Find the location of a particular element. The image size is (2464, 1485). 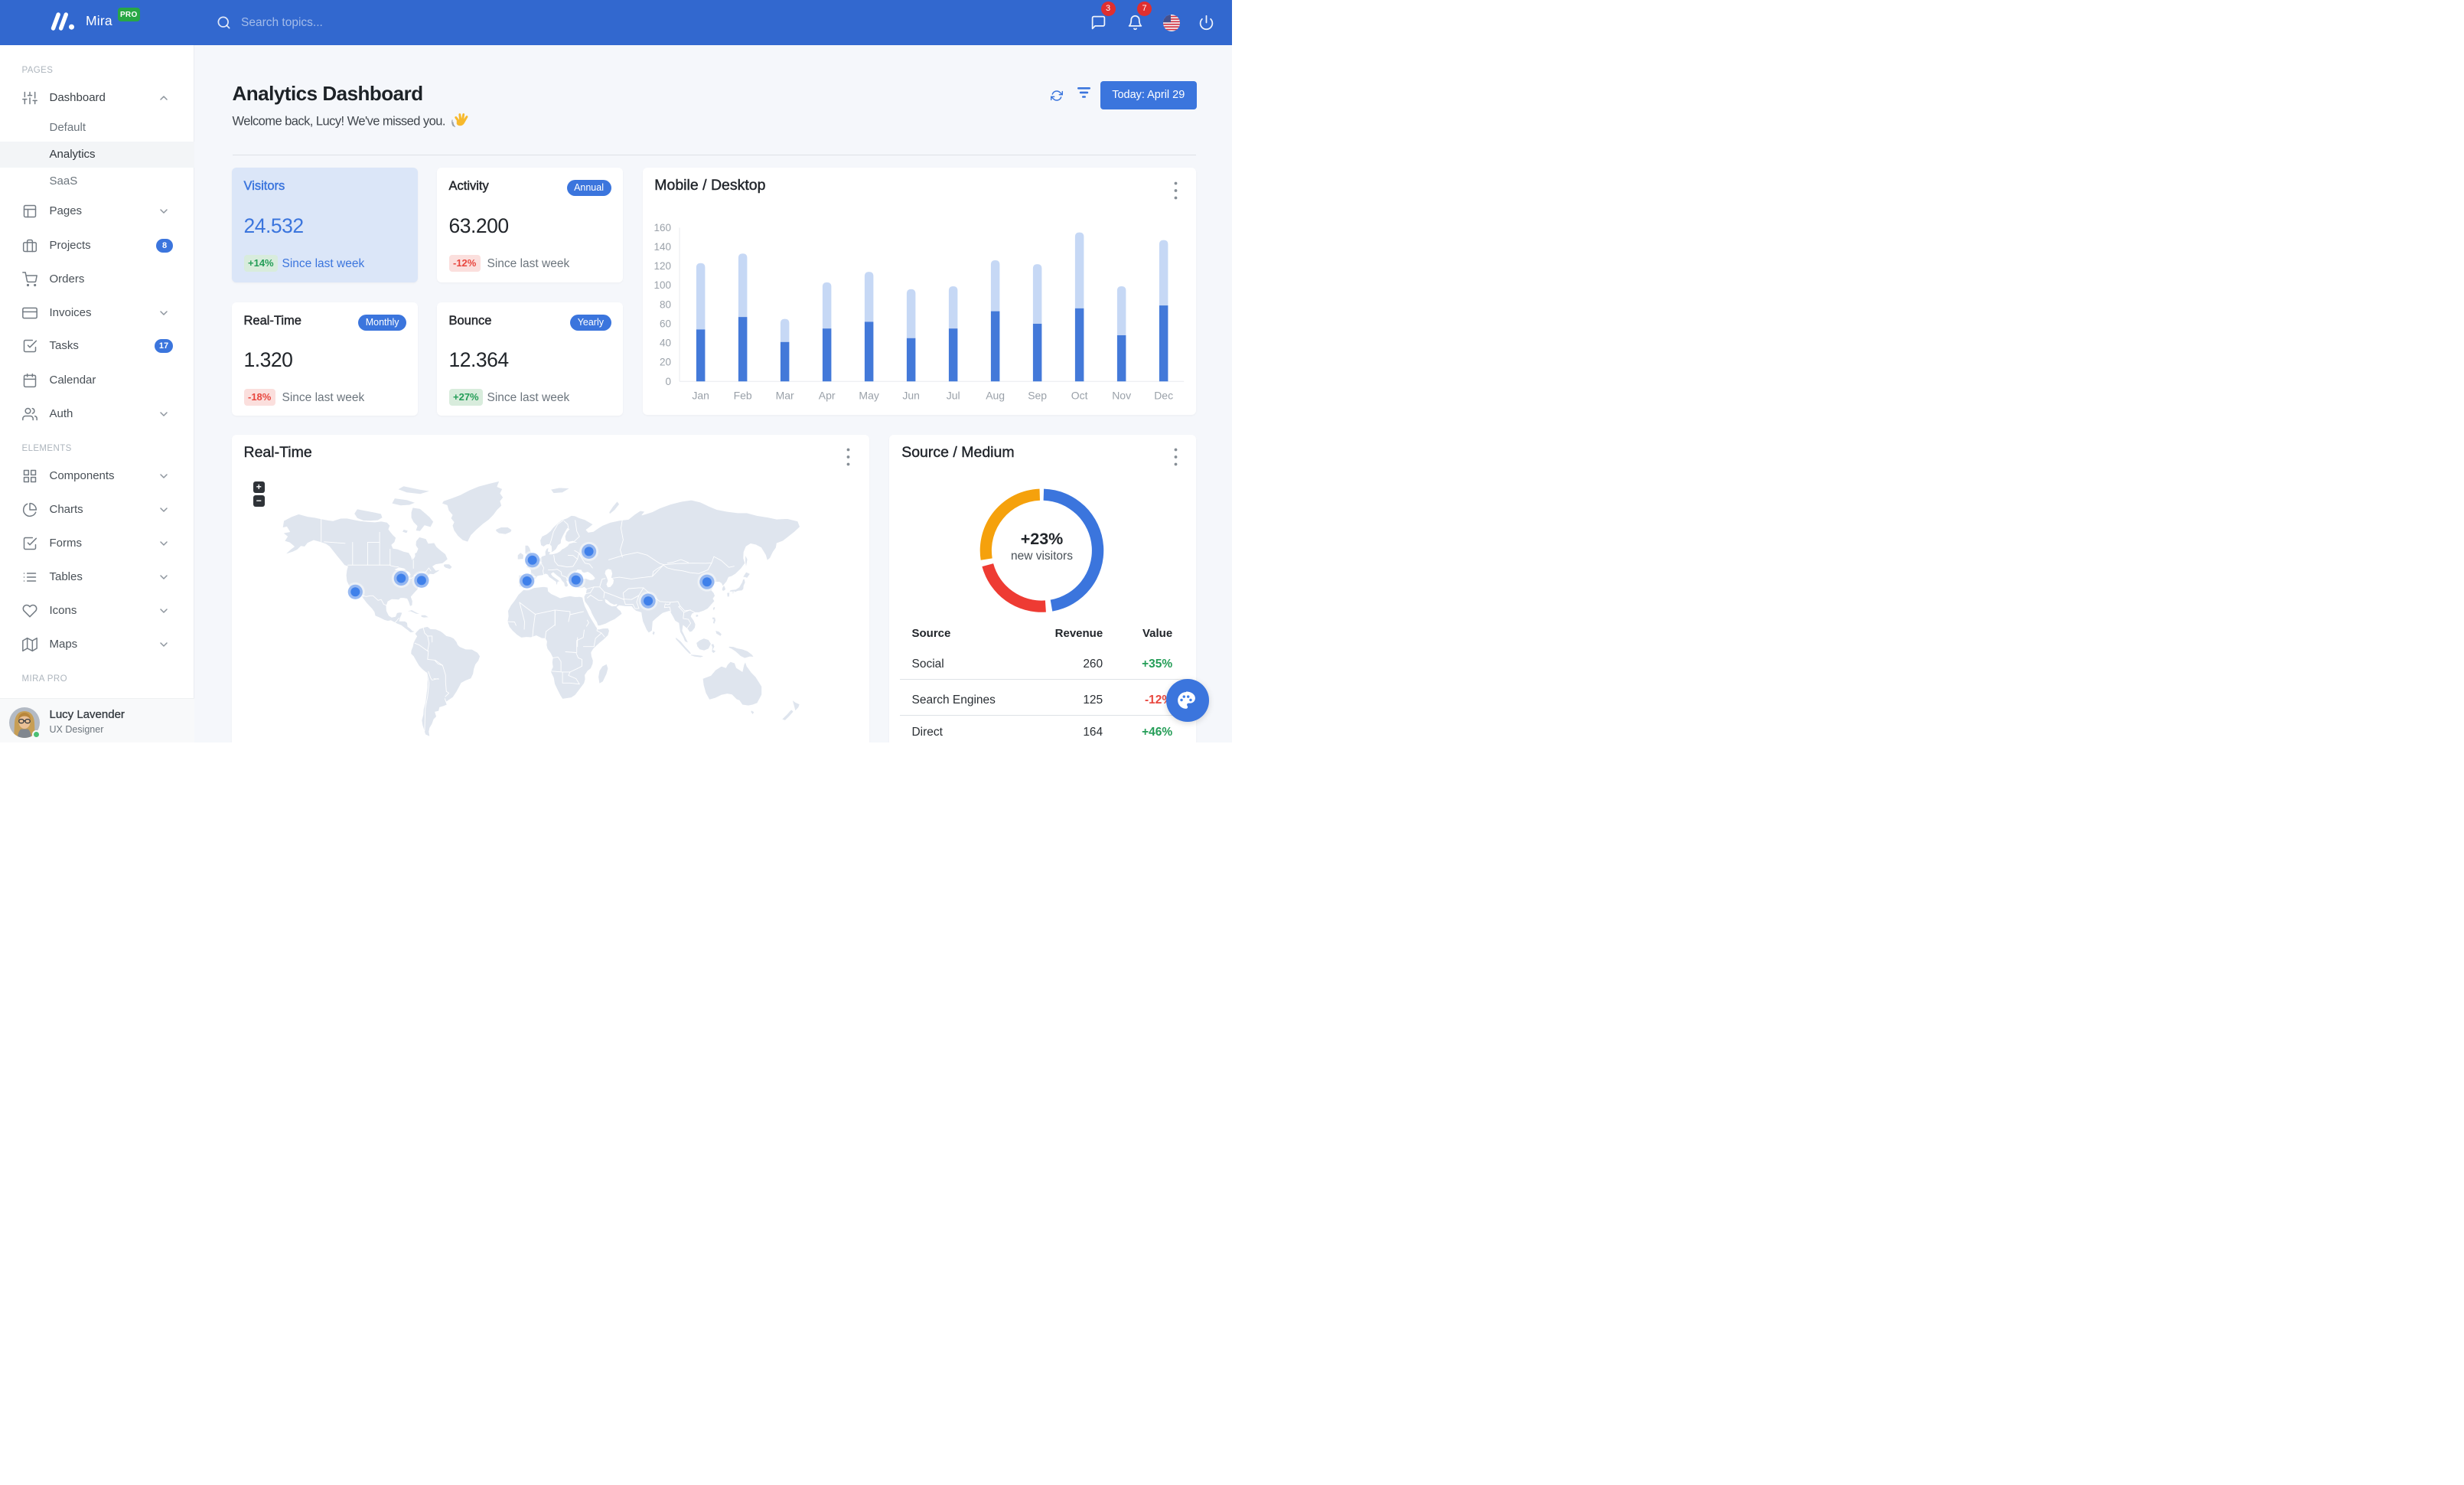

svg-text: Feb is located at coordinates (742, 396).